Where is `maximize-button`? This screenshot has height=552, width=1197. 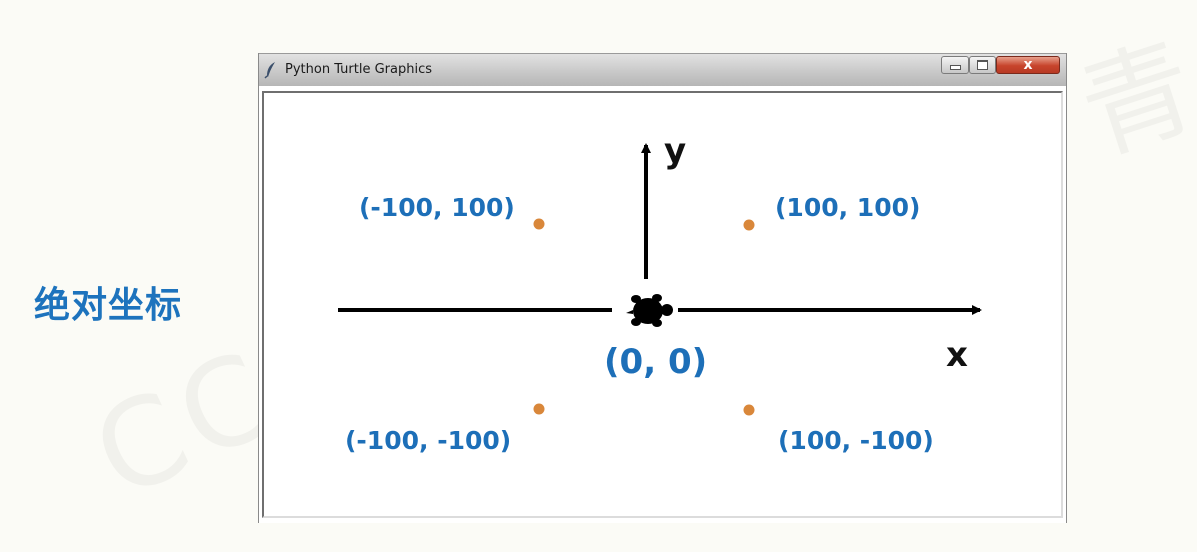 maximize-button is located at coordinates (982, 65).